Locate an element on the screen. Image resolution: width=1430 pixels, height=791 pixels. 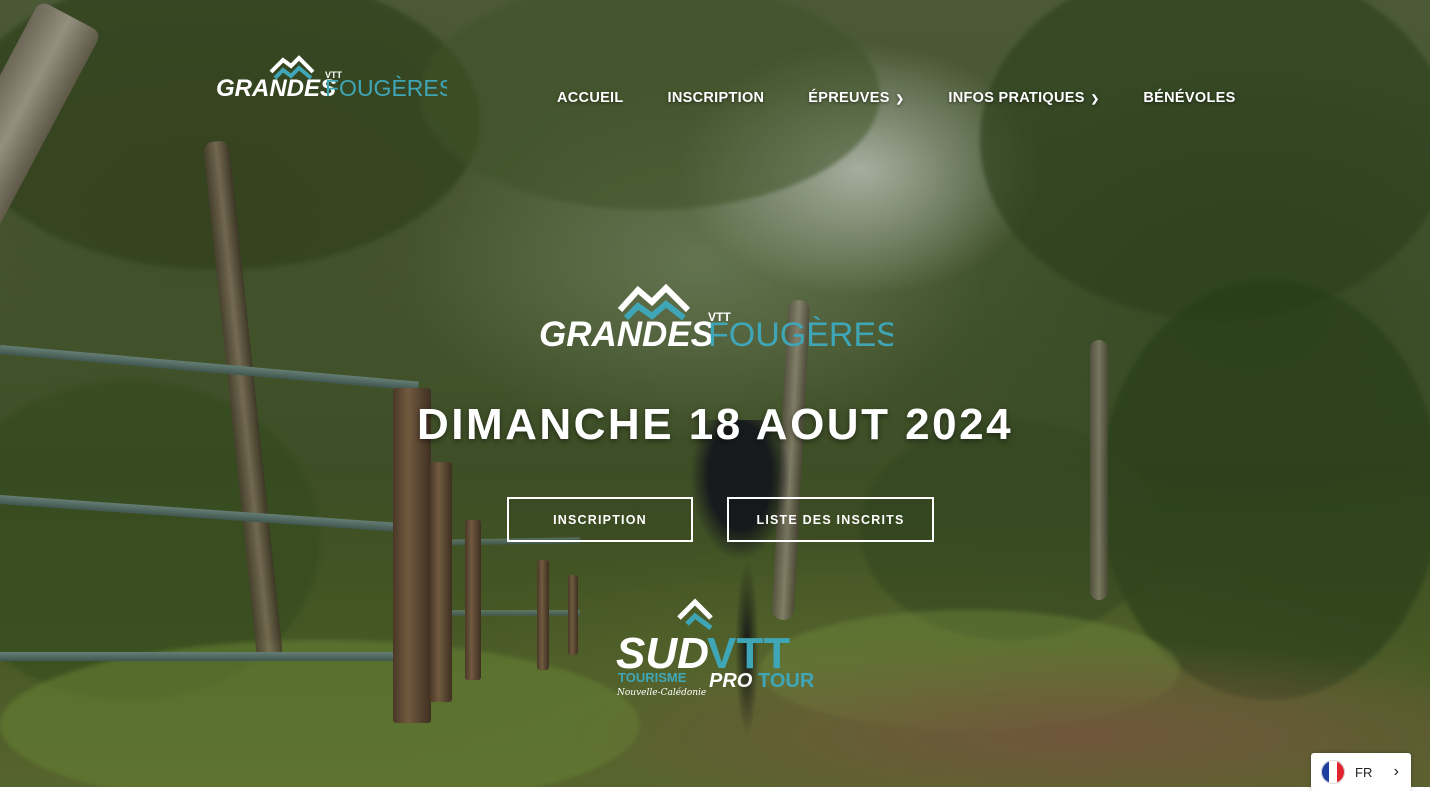
nav-accueil: ACCUEIL is located at coordinates (590, 98).